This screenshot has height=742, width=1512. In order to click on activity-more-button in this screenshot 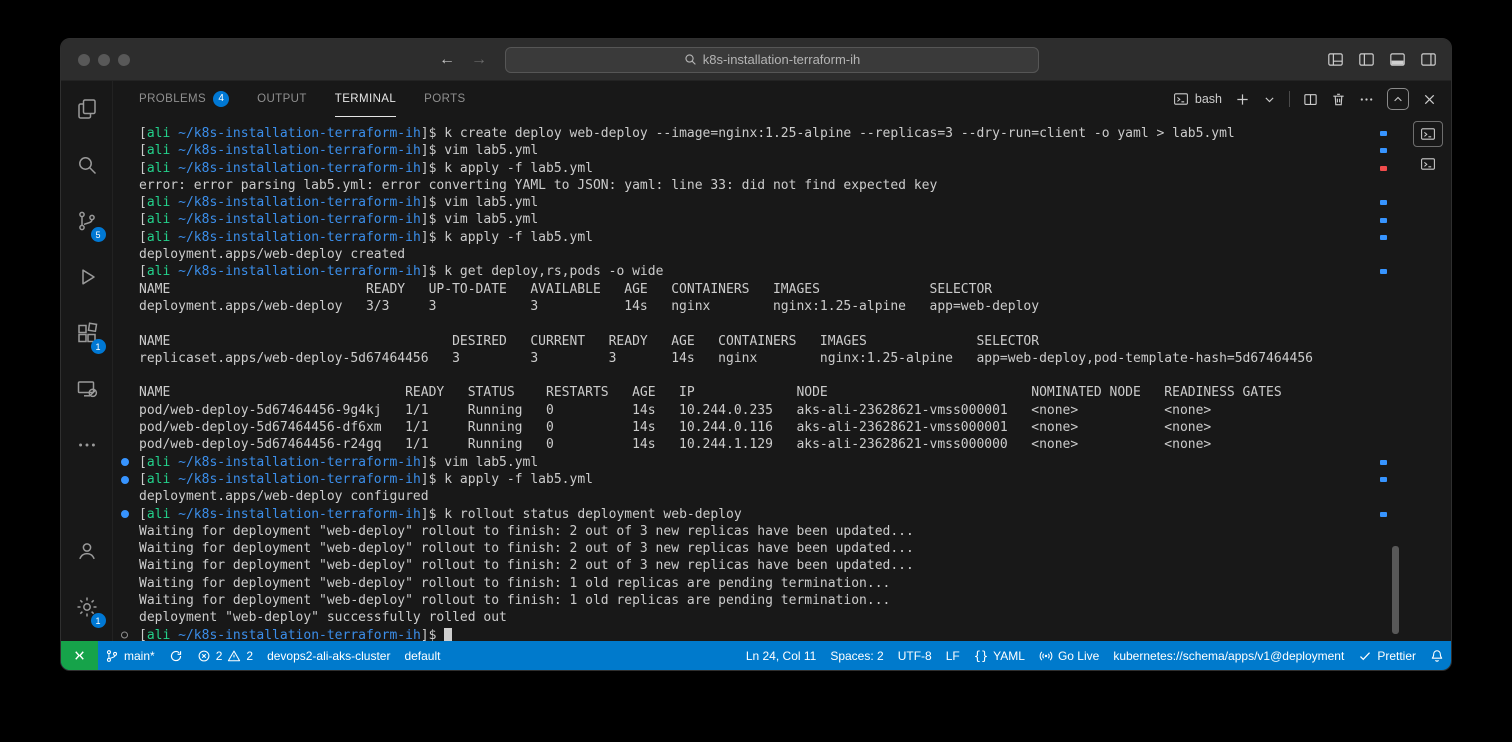, I will do `click(87, 445)`.